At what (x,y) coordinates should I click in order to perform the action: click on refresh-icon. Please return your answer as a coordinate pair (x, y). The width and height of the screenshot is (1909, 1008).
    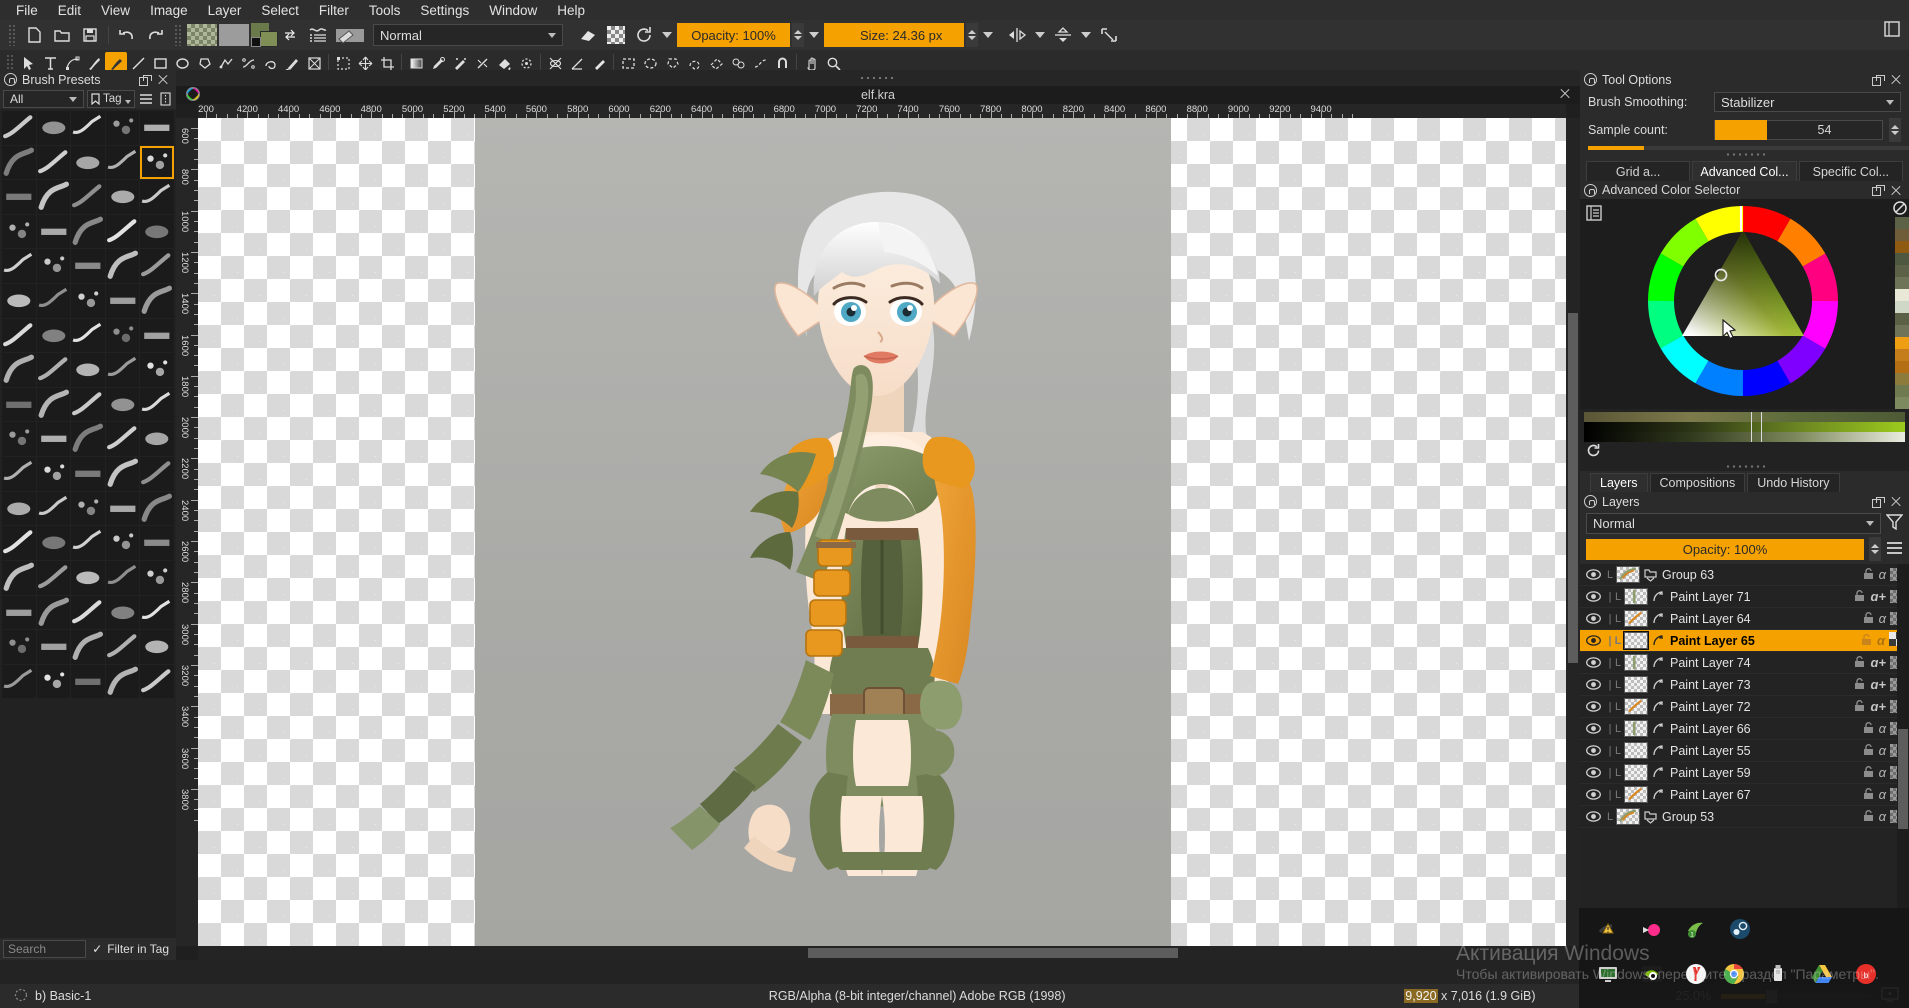
    Looking at the image, I should click on (1593, 452).